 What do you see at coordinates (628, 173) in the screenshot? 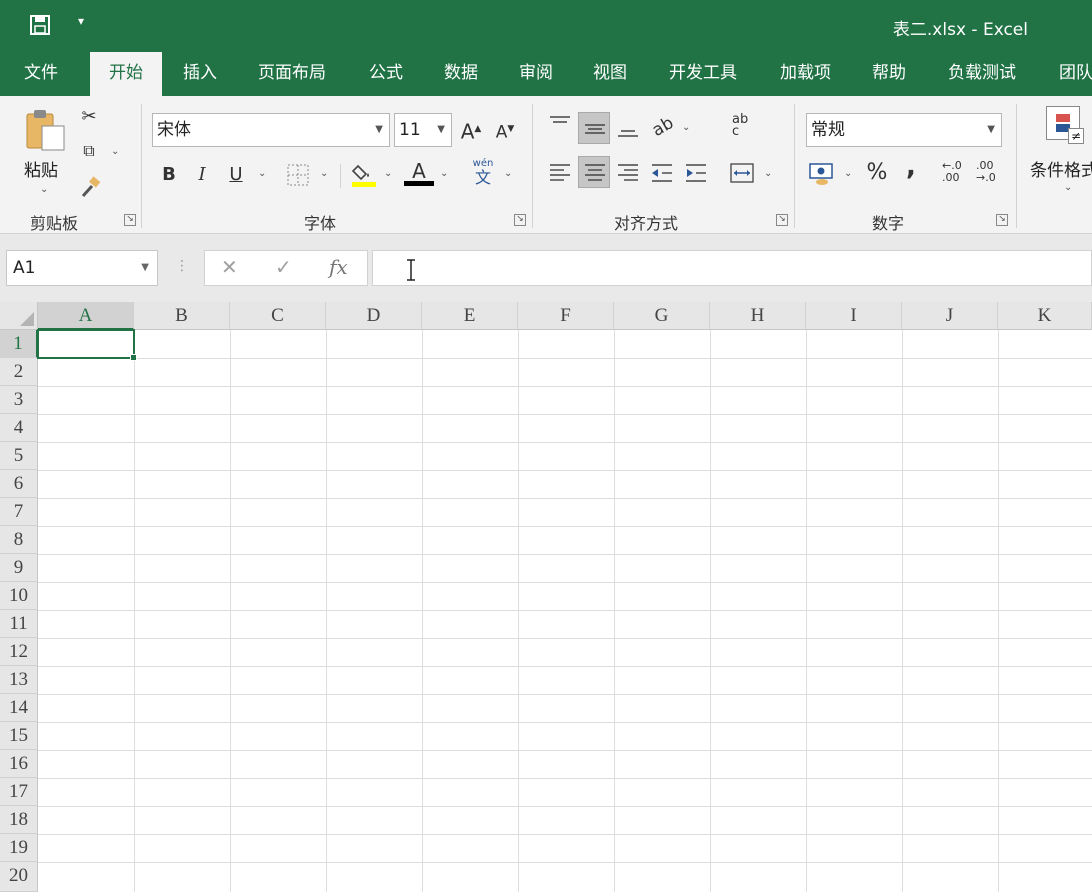
I see `align-right-icon` at bounding box center [628, 173].